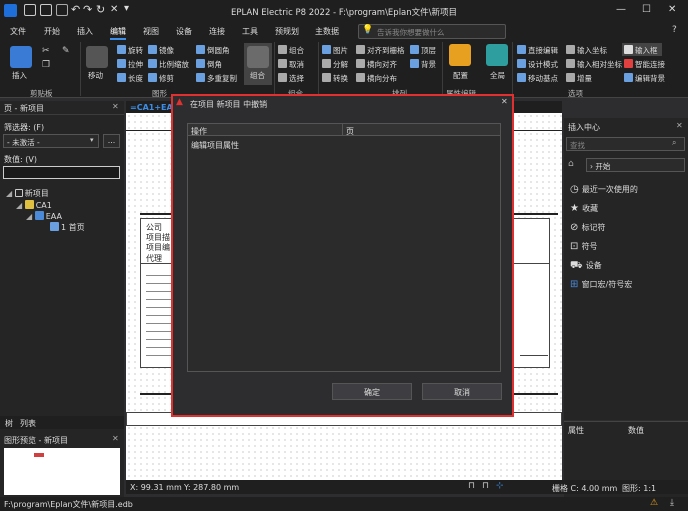 This screenshot has width=688, height=511. Describe the element at coordinates (51, 141) in the screenshot. I see `filter-select: - 未激活 -` at that location.